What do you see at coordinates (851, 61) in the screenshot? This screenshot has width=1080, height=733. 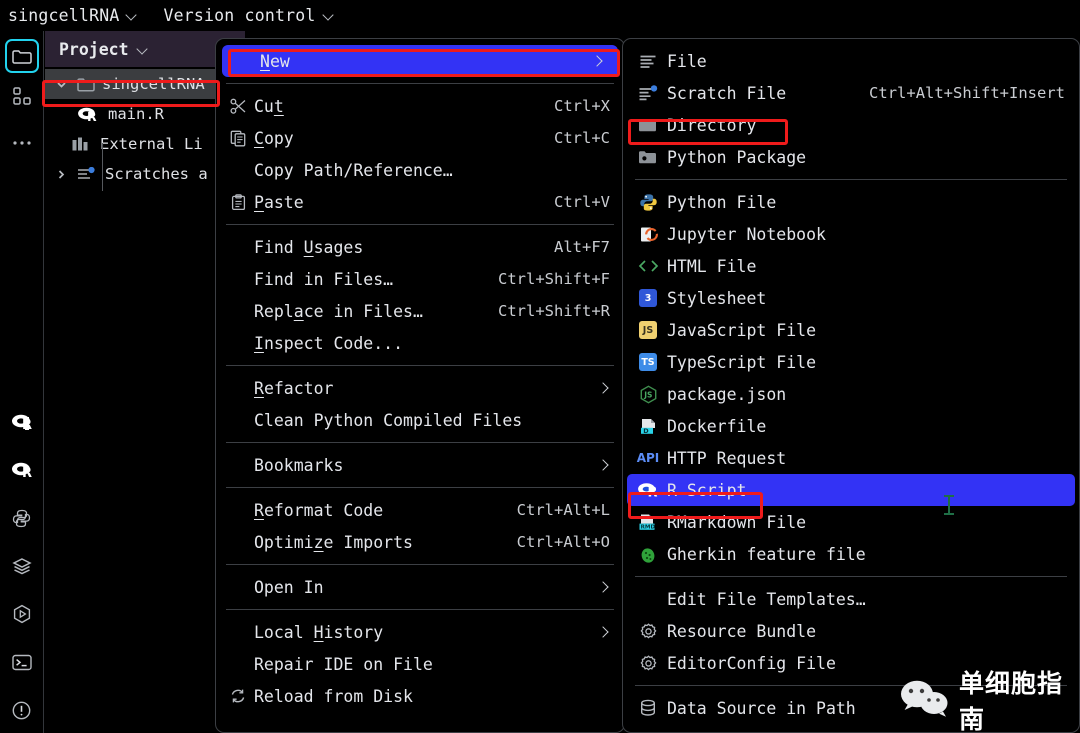 I see `submenu-item-file: File` at bounding box center [851, 61].